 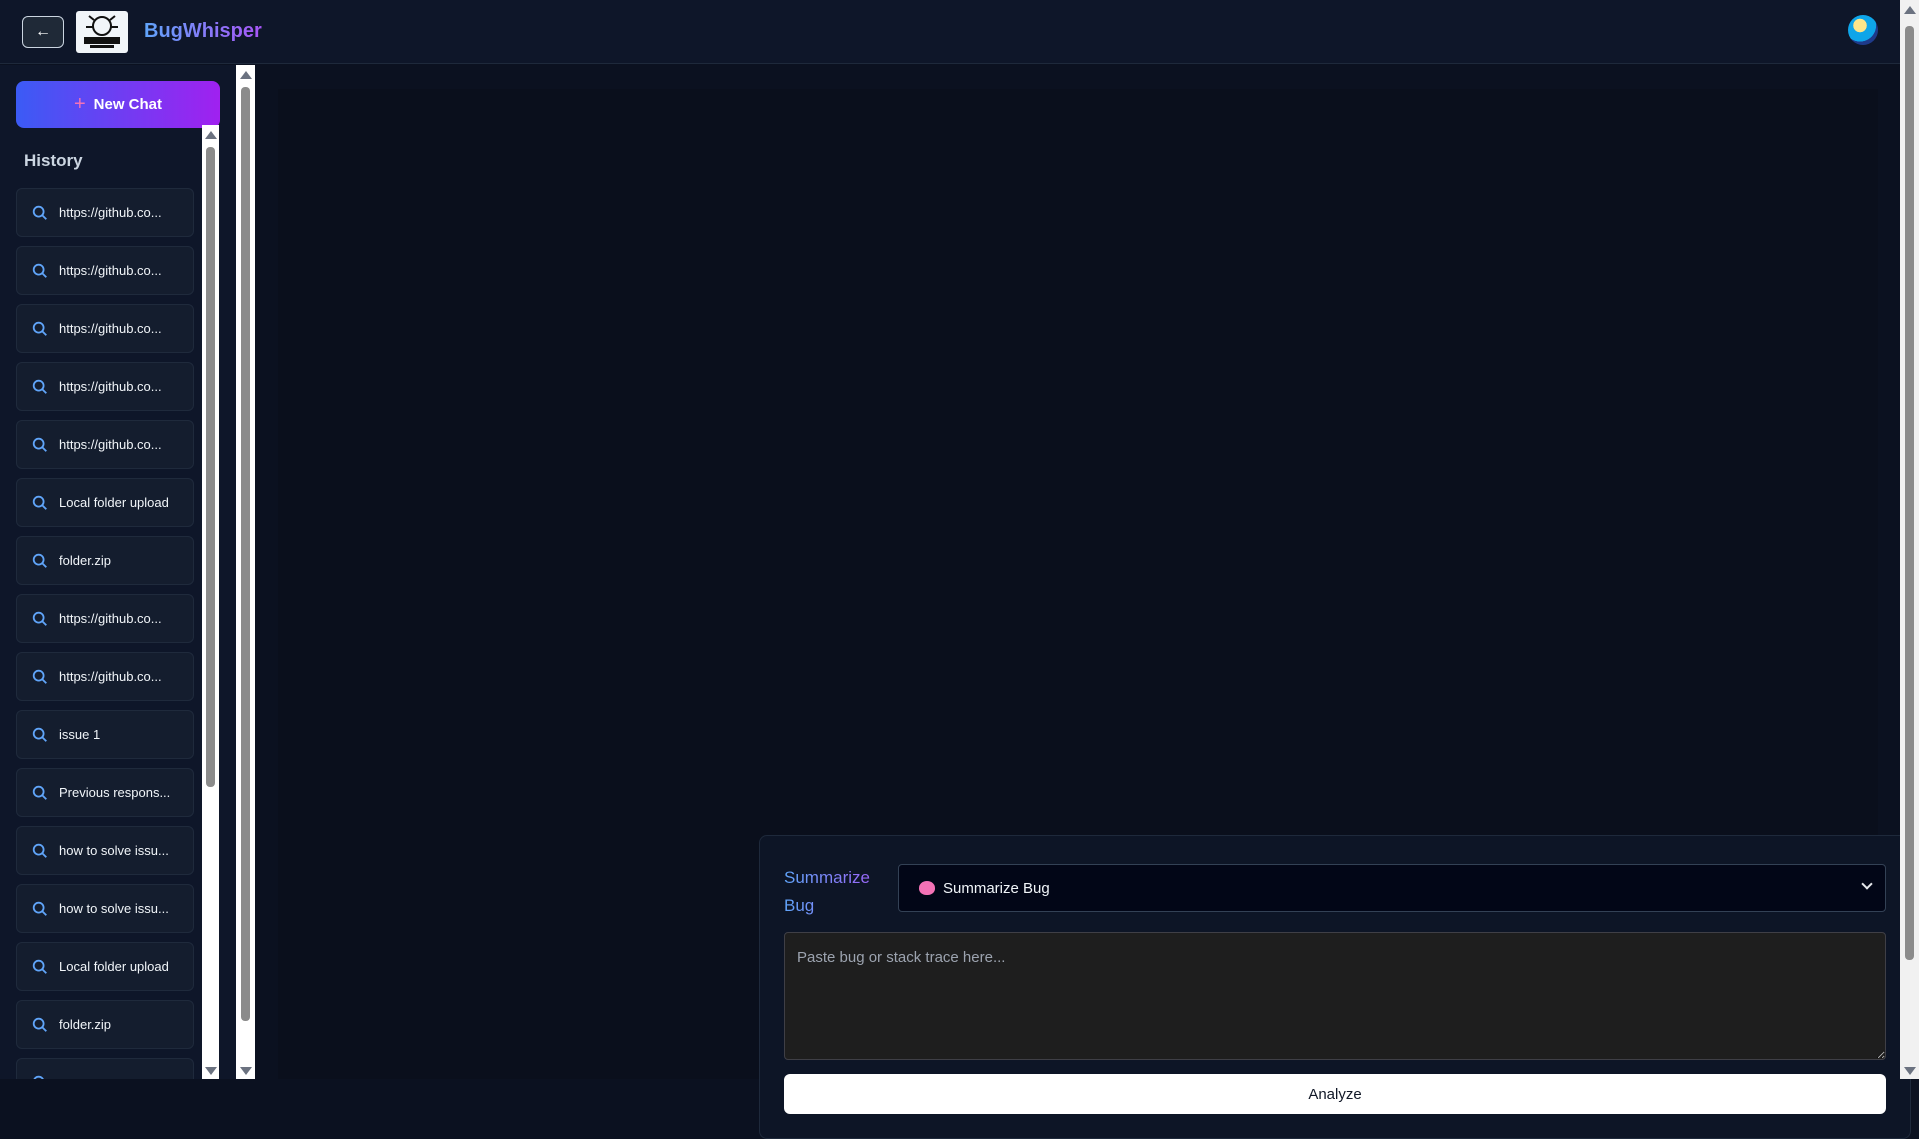 I want to click on history-title: History, so click(x=53, y=160).